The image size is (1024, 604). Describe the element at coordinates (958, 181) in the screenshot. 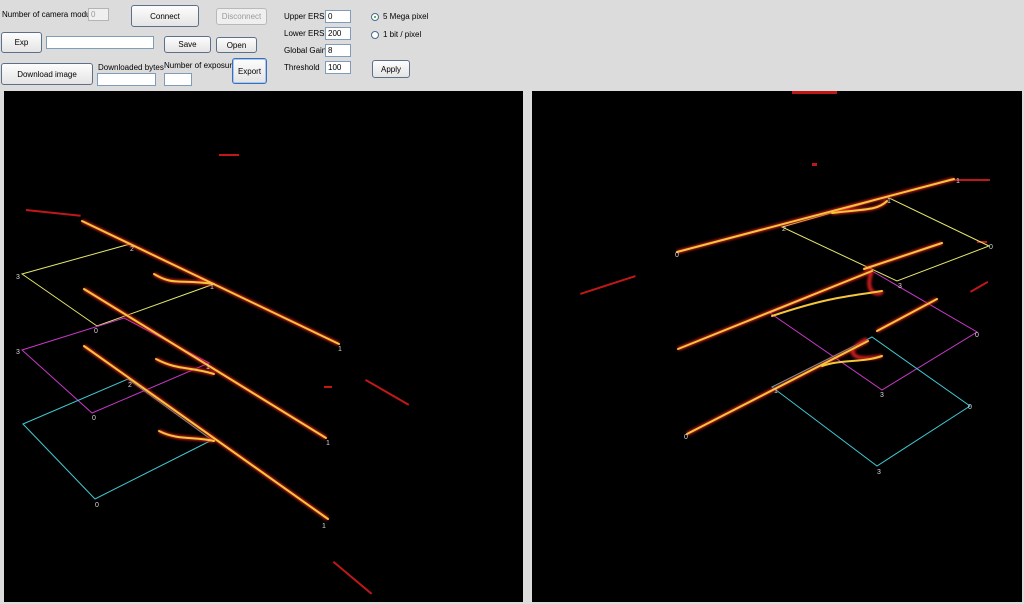

I see `right-line-end-label: 1` at that location.